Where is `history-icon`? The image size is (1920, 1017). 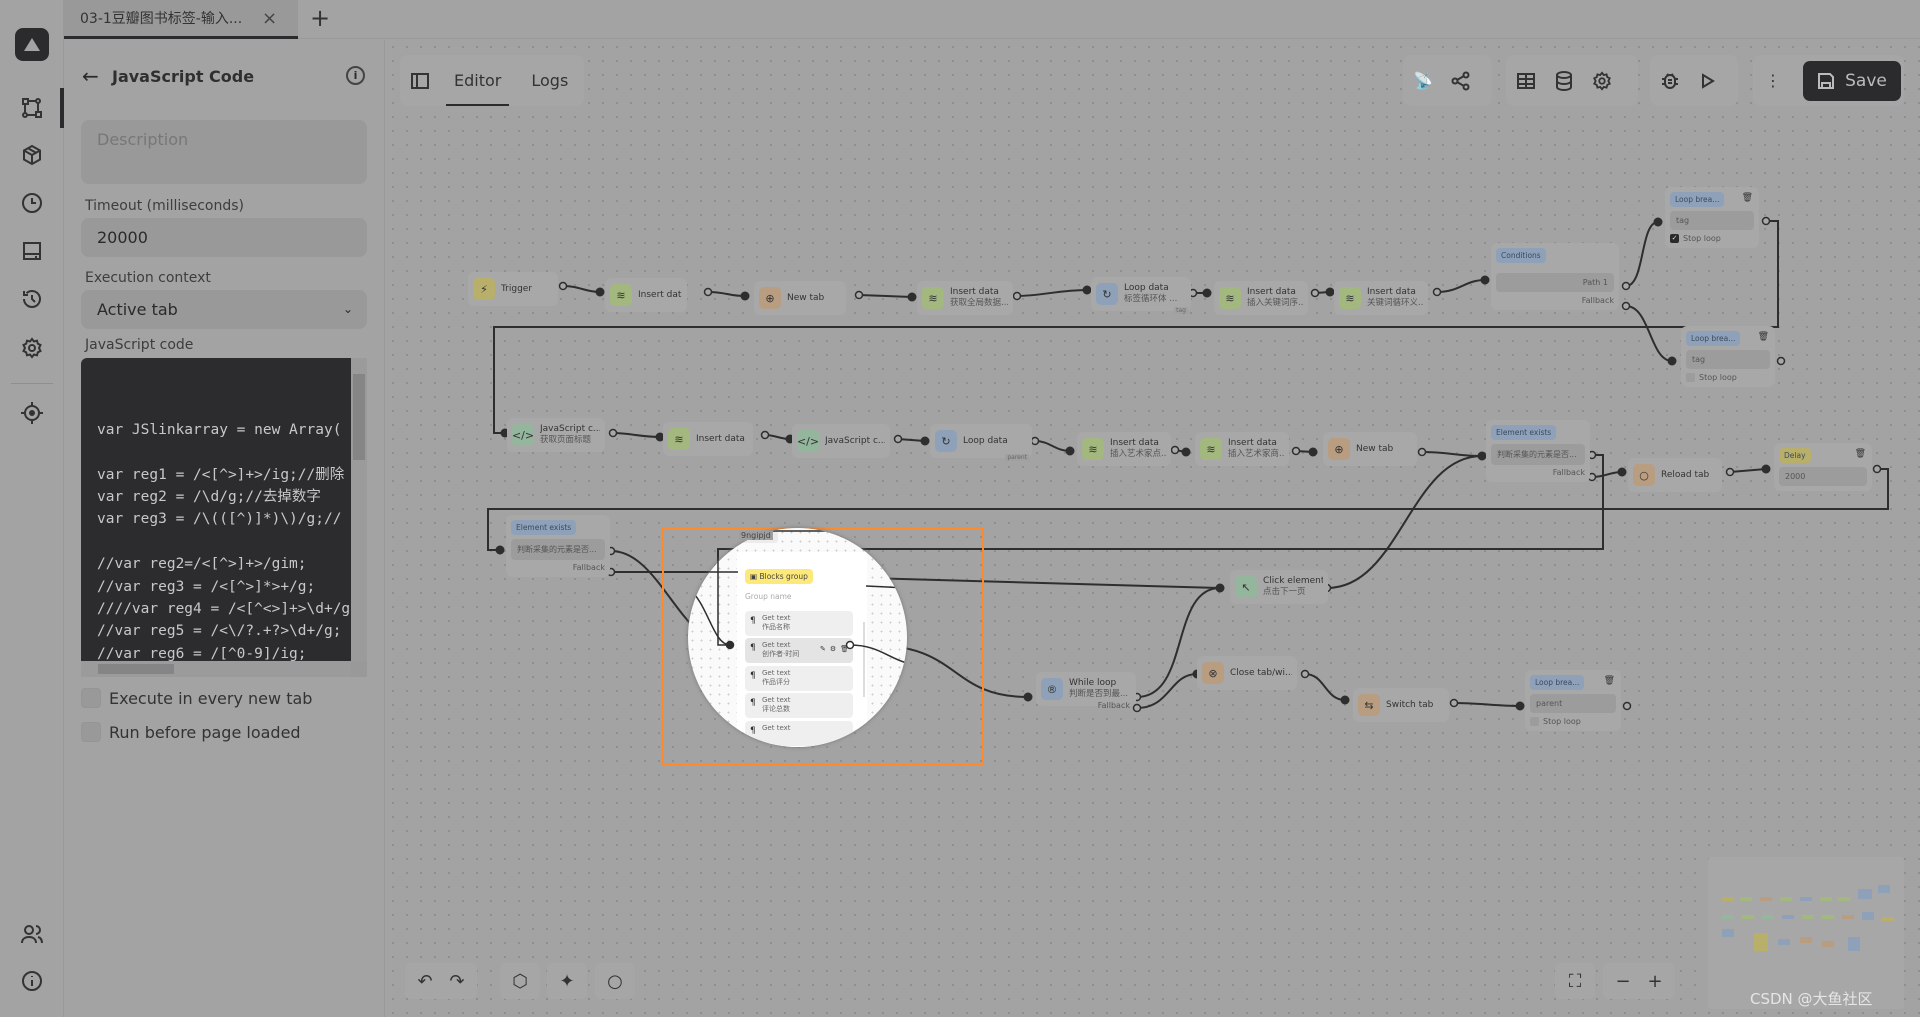
history-icon is located at coordinates (32, 299).